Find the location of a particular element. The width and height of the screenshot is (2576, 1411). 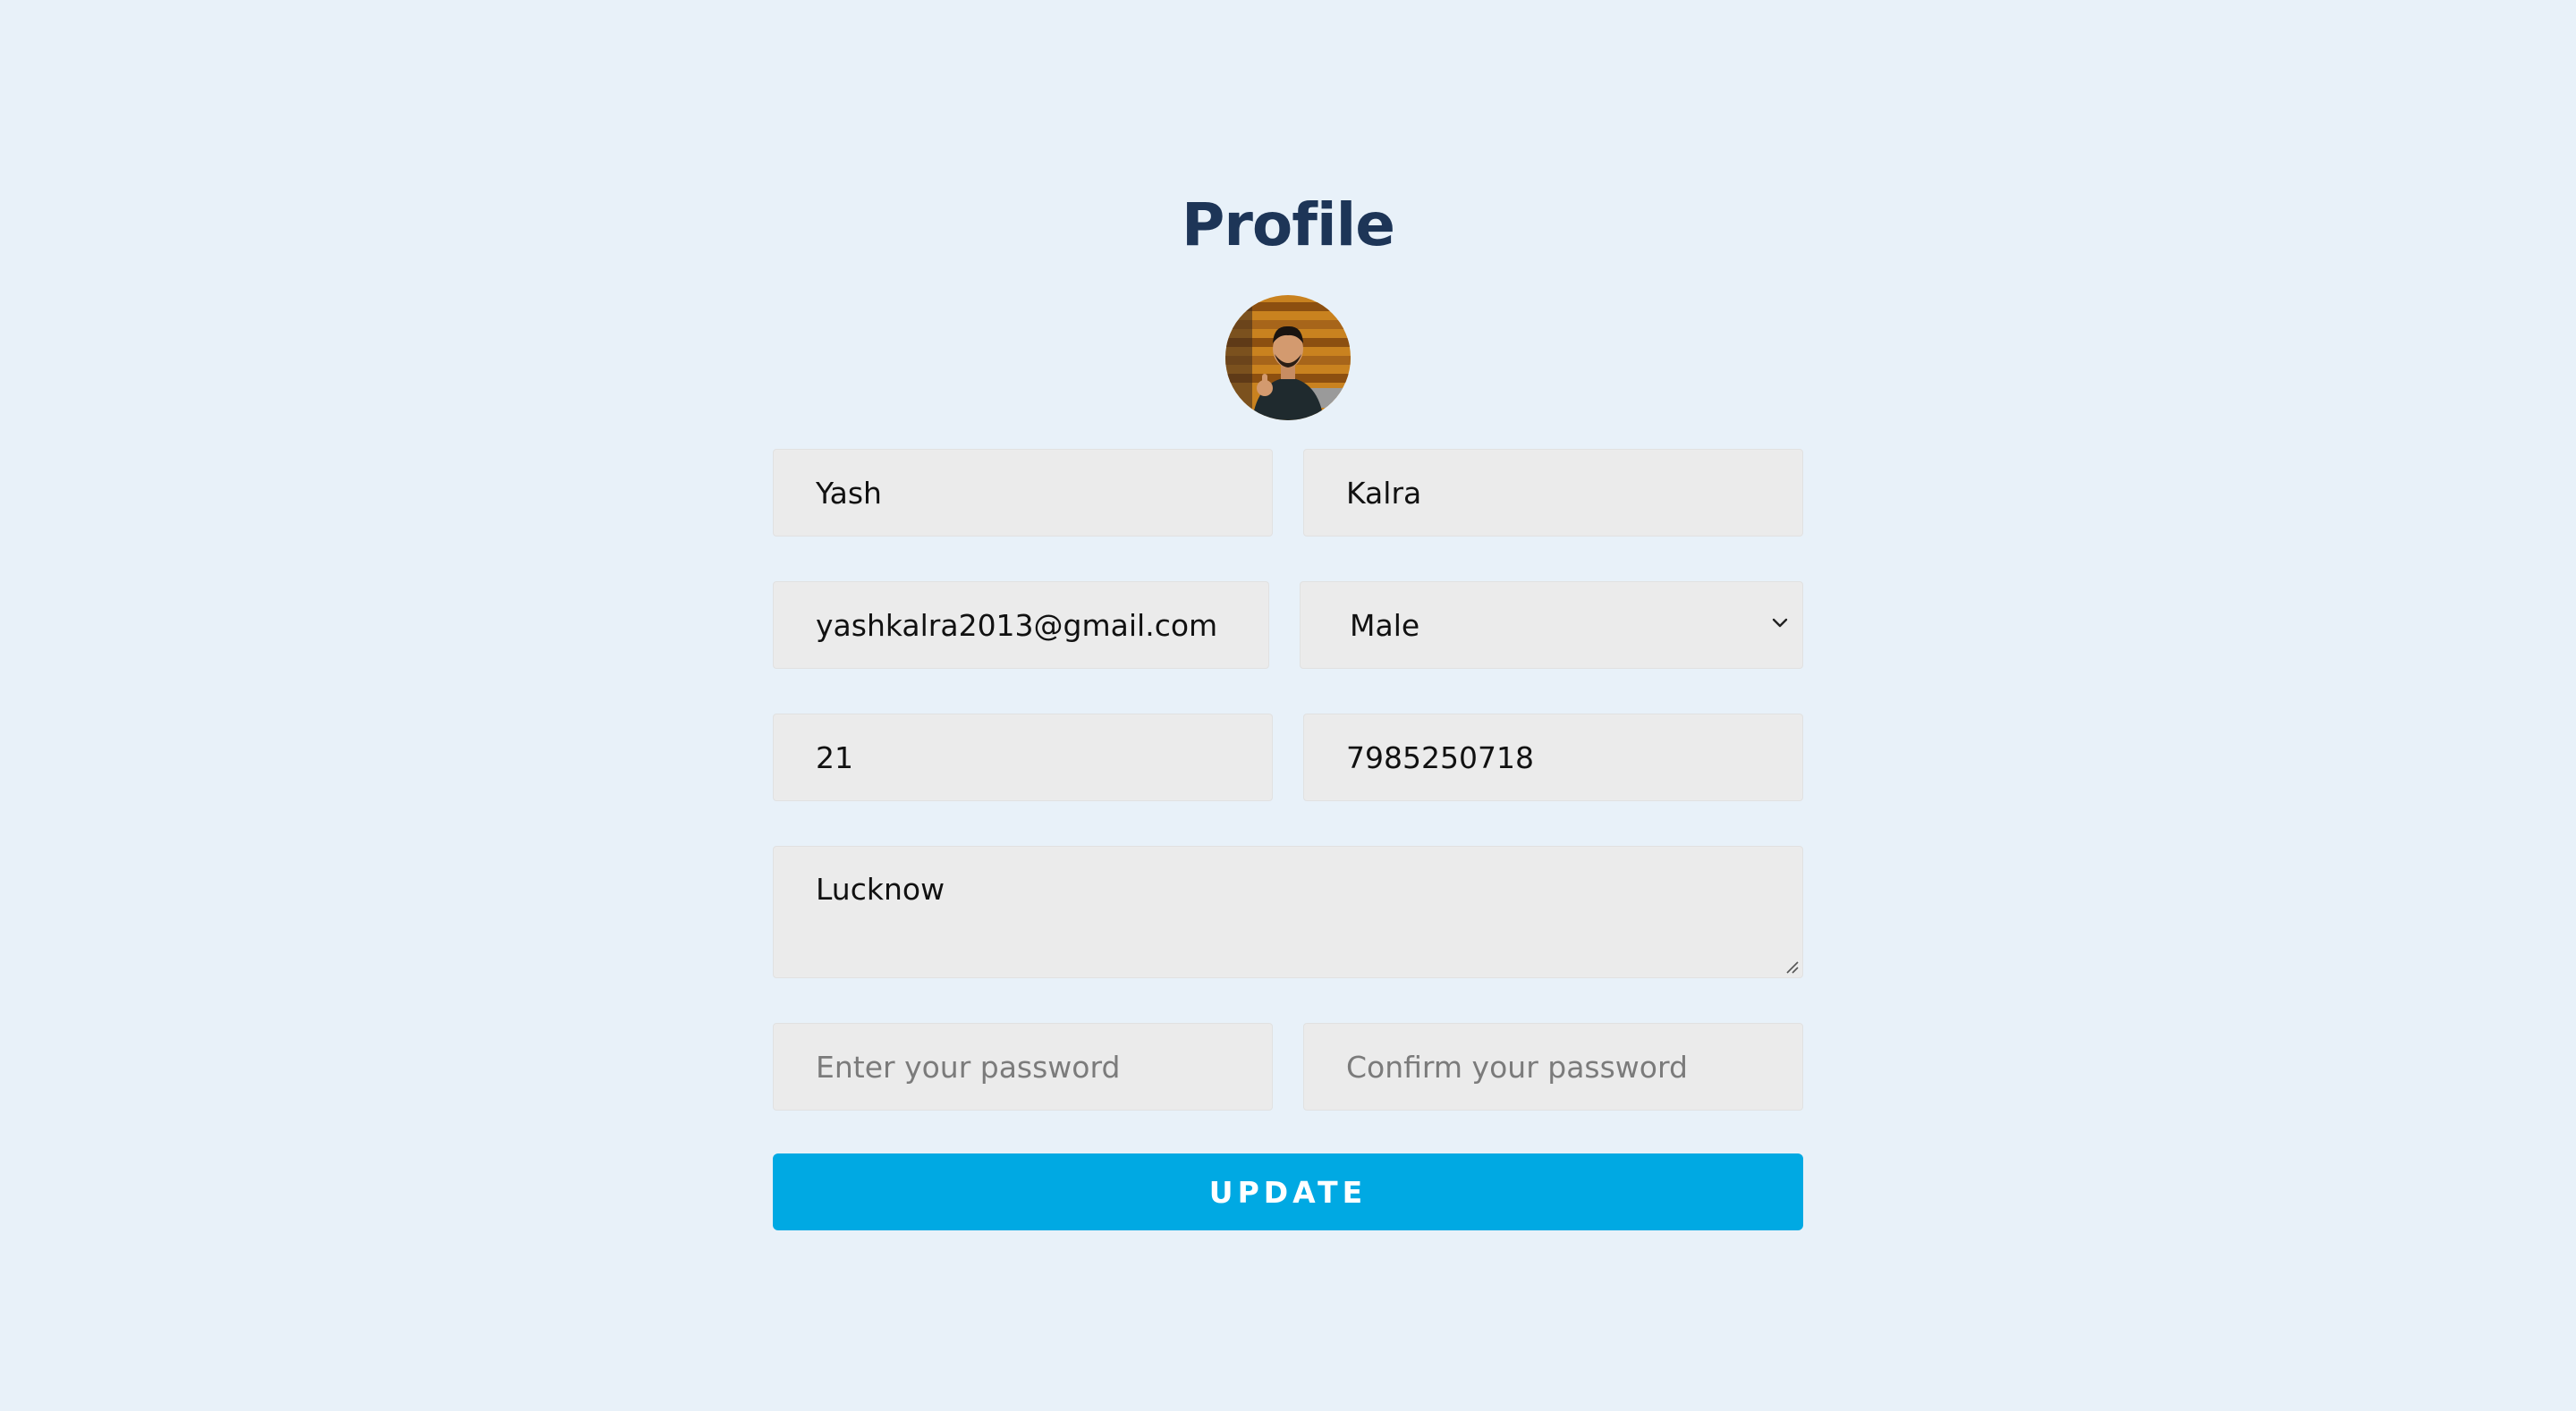

address-textarea: Lucknow is located at coordinates (1288, 912).